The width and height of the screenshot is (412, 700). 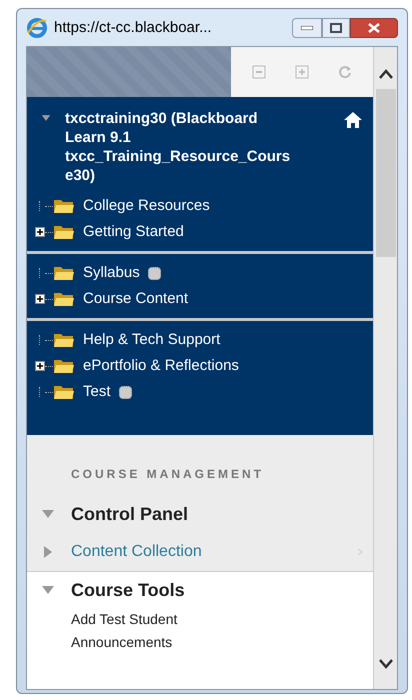 I want to click on section-heading: COURSE MANAGEMENT, so click(x=168, y=474).